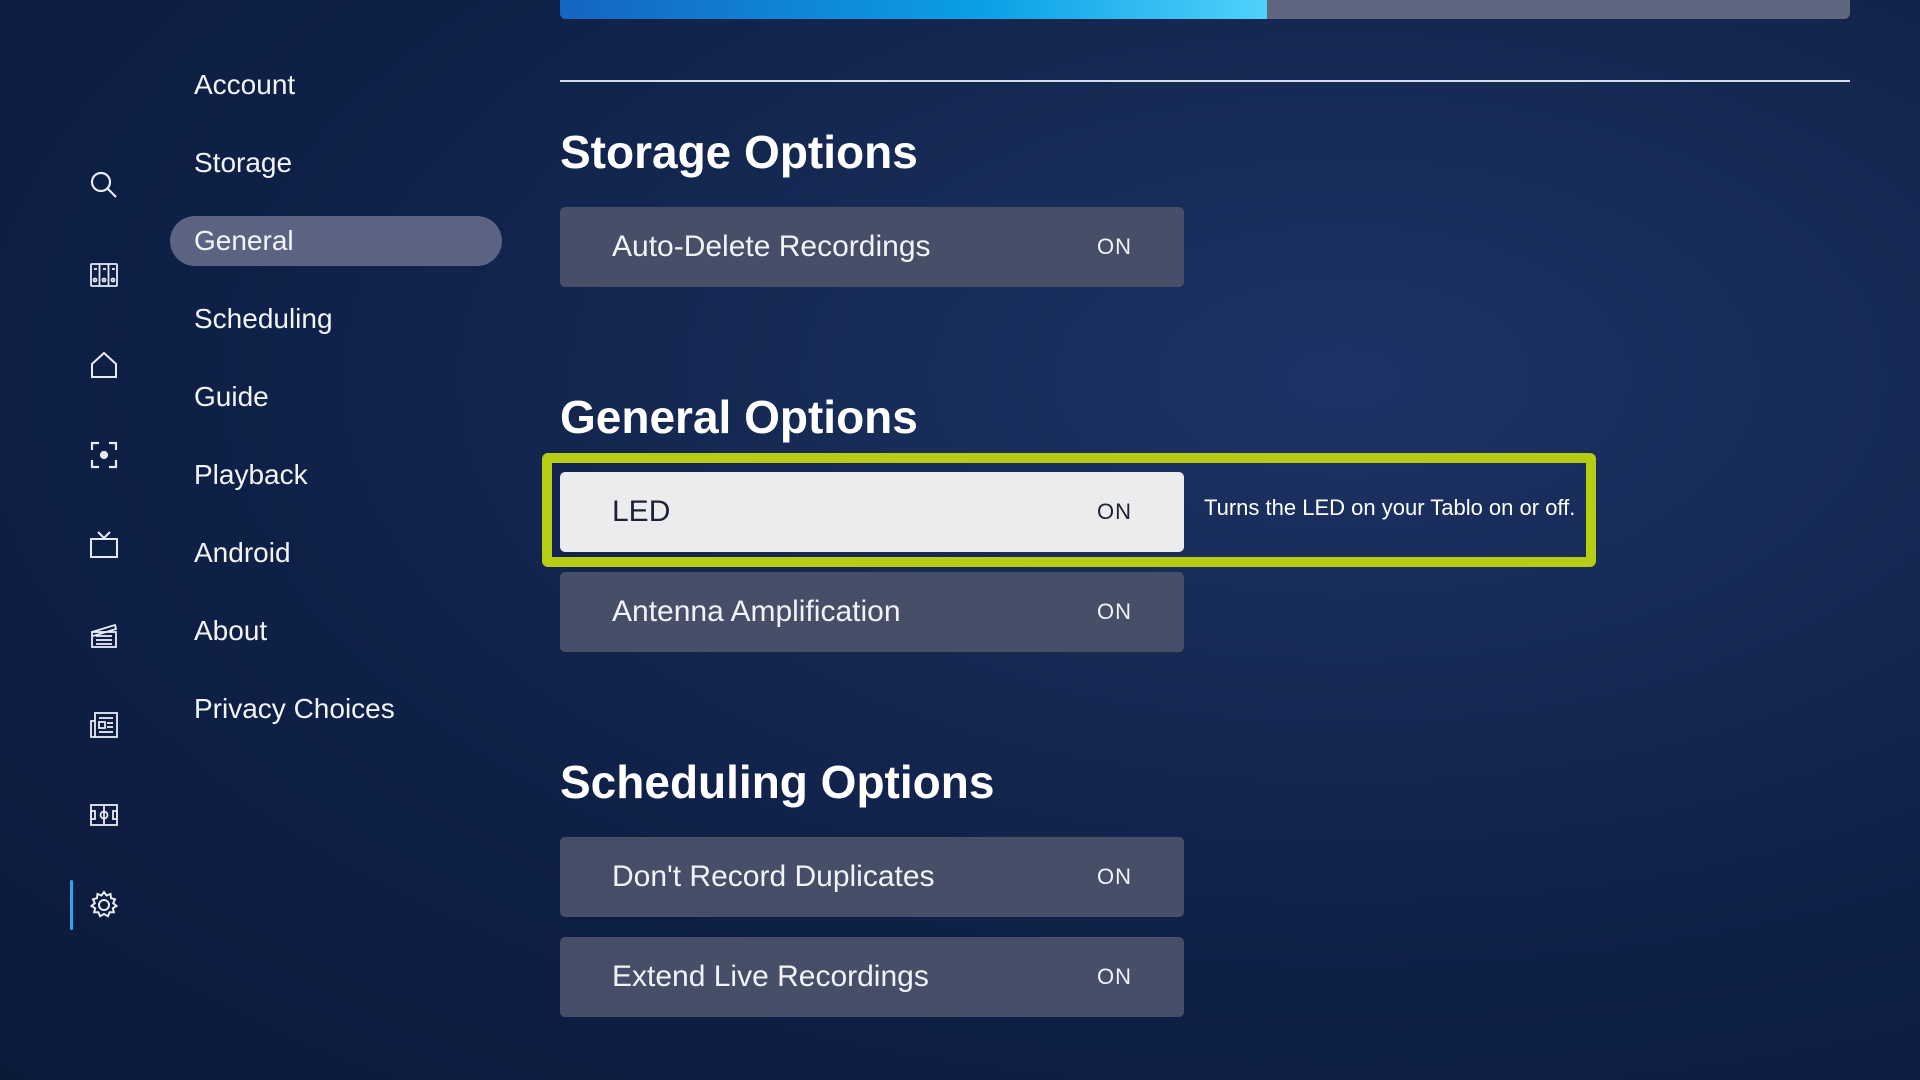 The image size is (1920, 1080). Describe the element at coordinates (336, 319) in the screenshot. I see `menu-item-scheduling: Scheduling` at that location.